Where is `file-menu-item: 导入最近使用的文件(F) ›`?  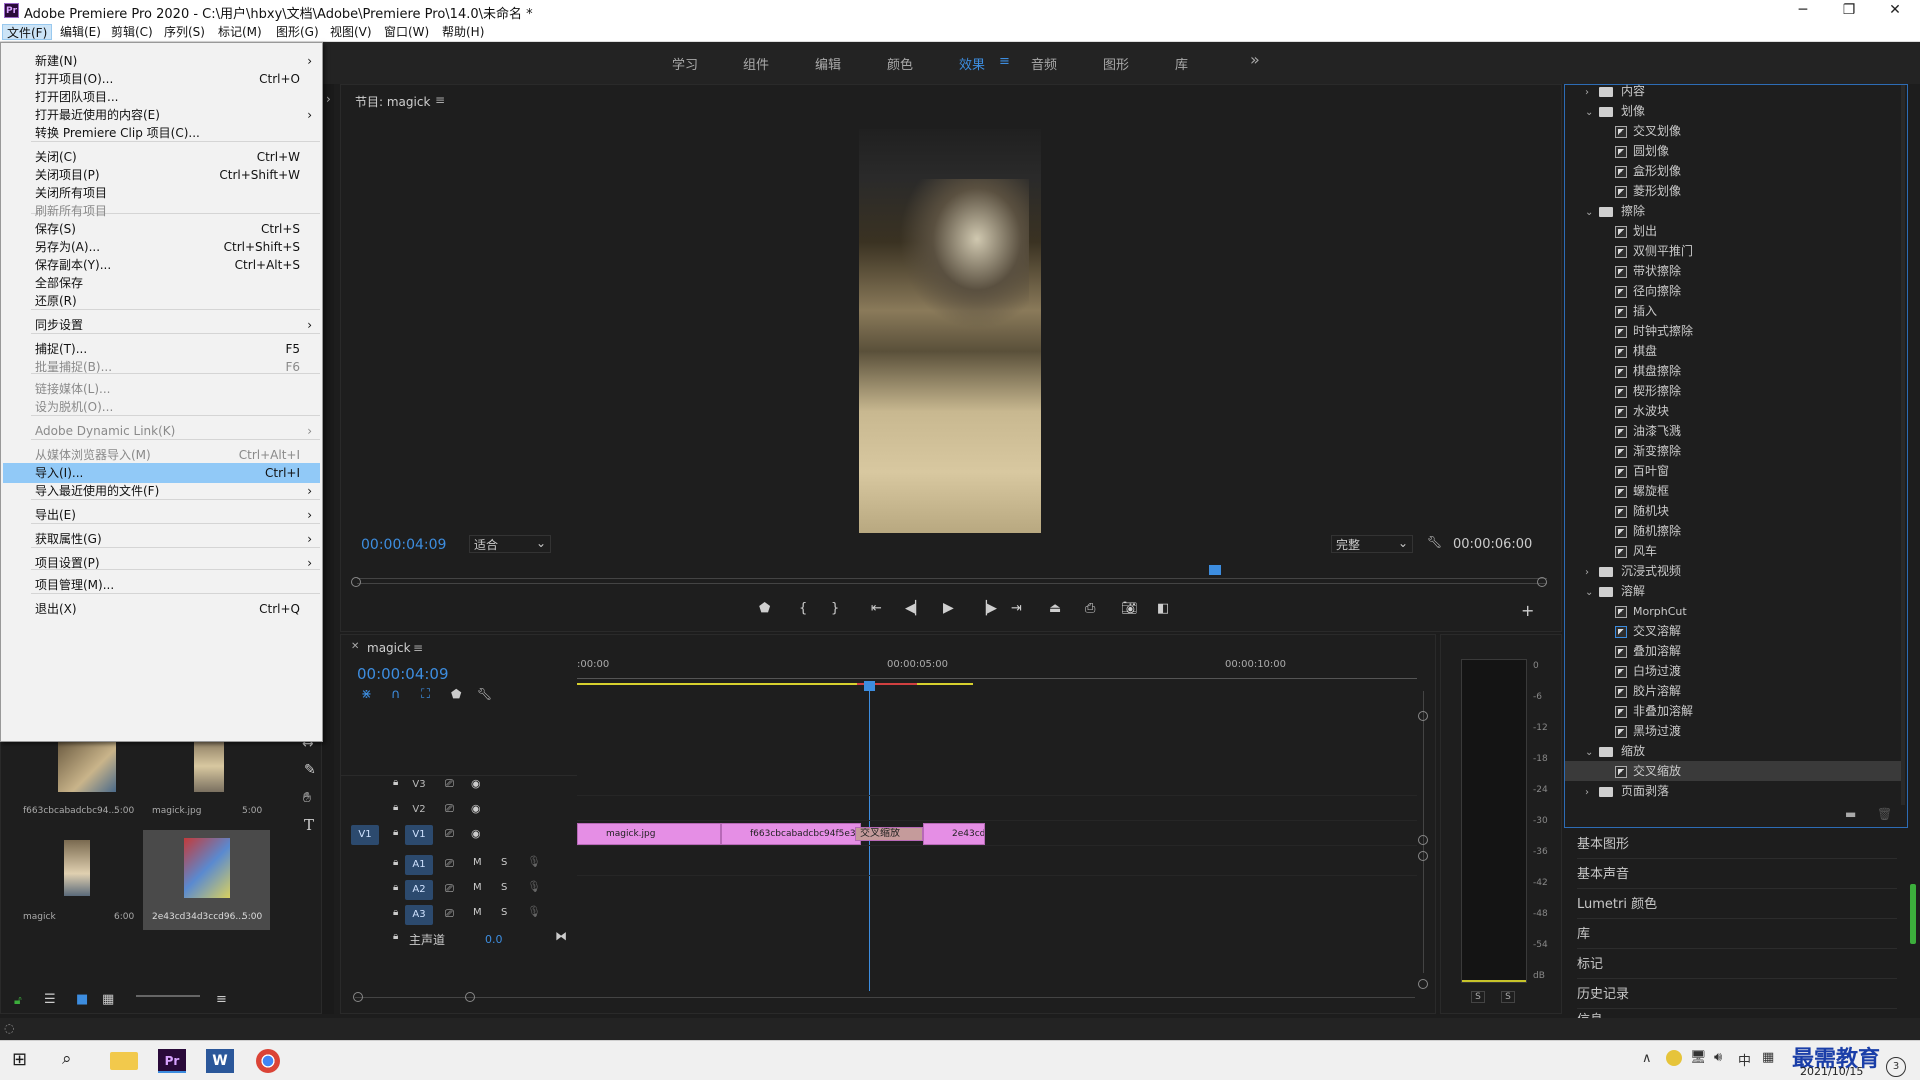 file-menu-item: 导入最近使用的文件(F) › is located at coordinates (161, 491).